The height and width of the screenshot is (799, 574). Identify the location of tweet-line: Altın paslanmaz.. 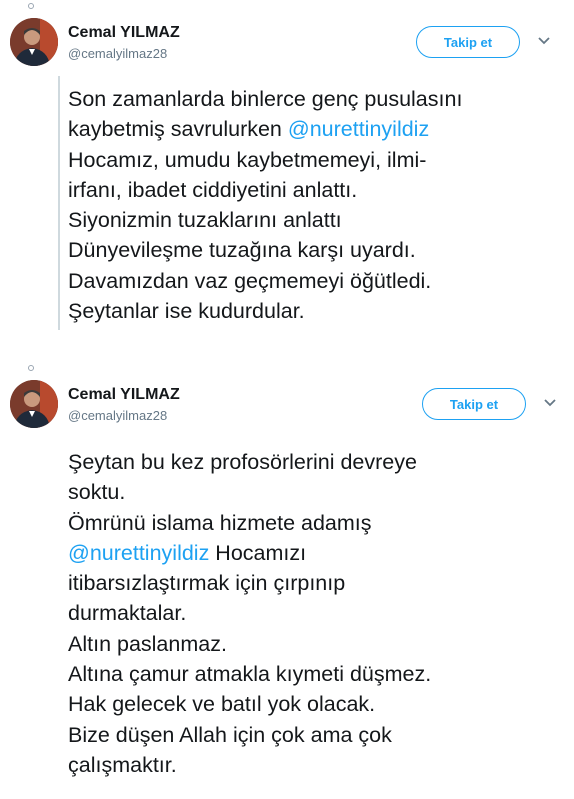
(147, 643).